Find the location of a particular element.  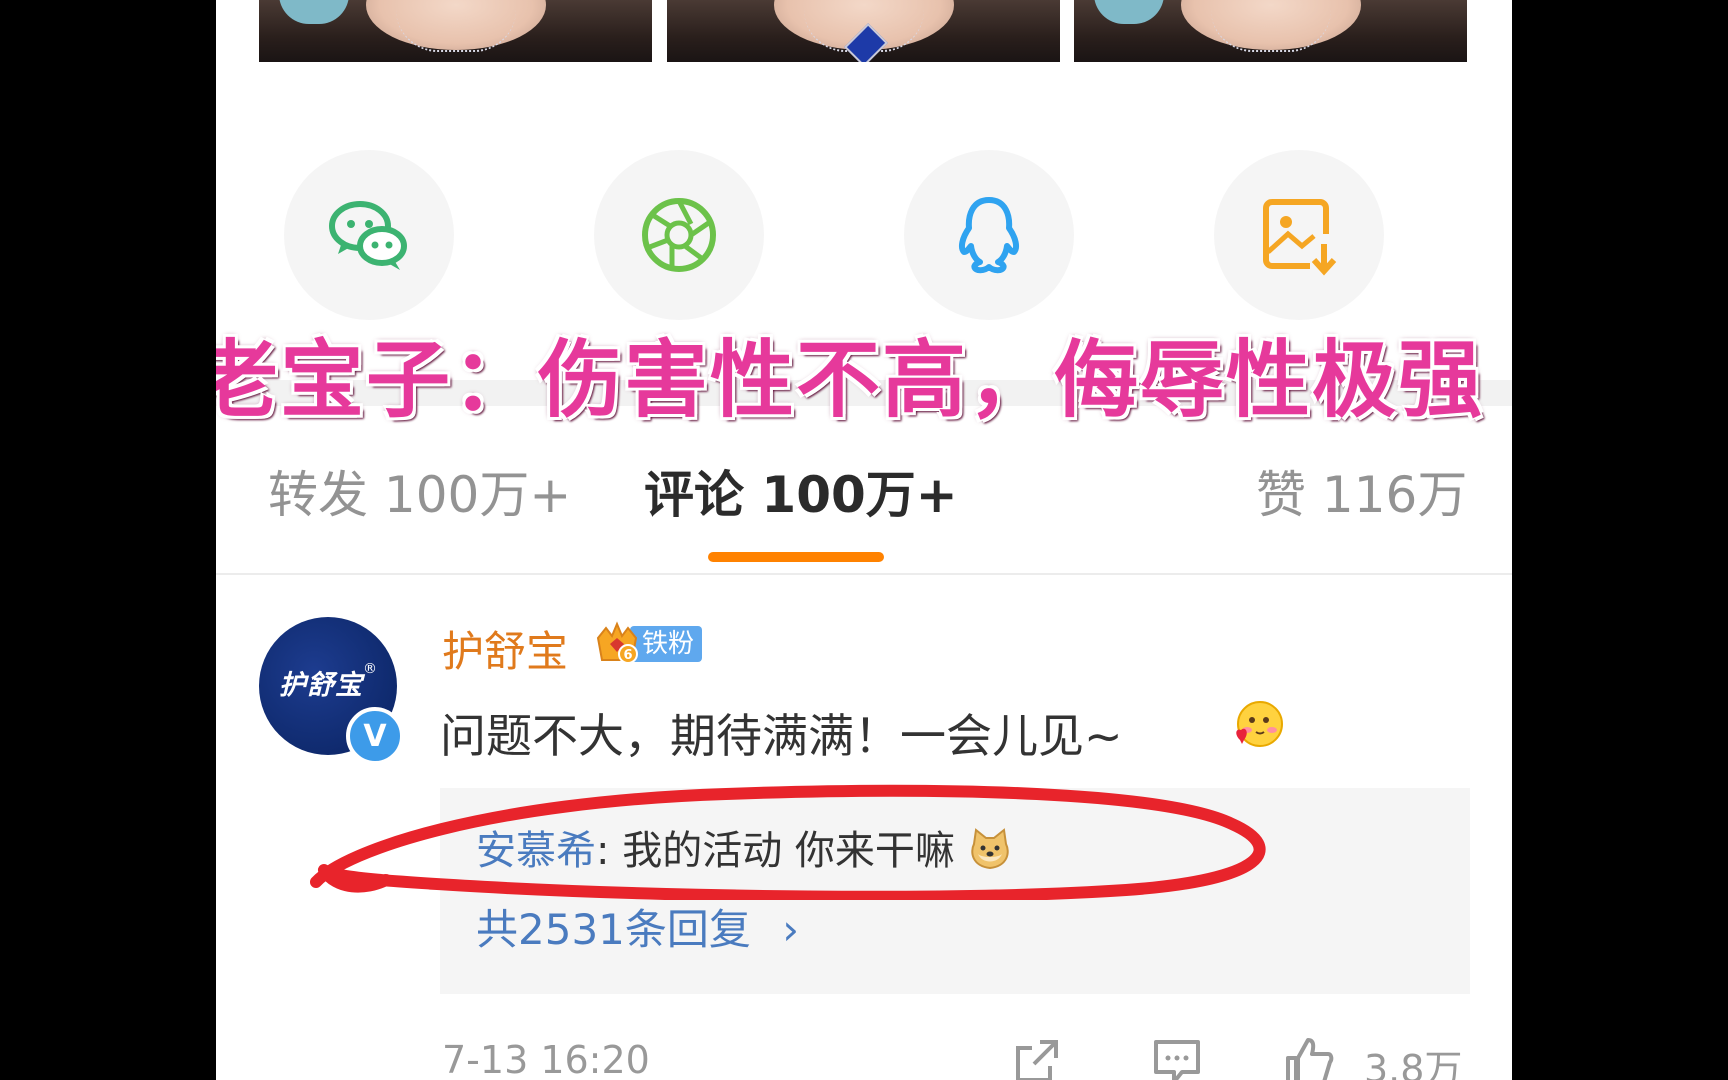

reply-text: 我的活动 你来干嘛 is located at coordinates (788, 851).